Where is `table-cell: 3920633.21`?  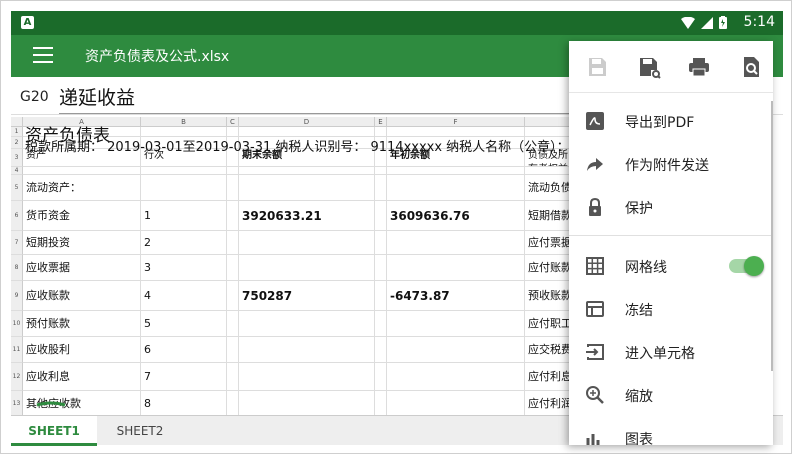
table-cell: 3920633.21 is located at coordinates (307, 216).